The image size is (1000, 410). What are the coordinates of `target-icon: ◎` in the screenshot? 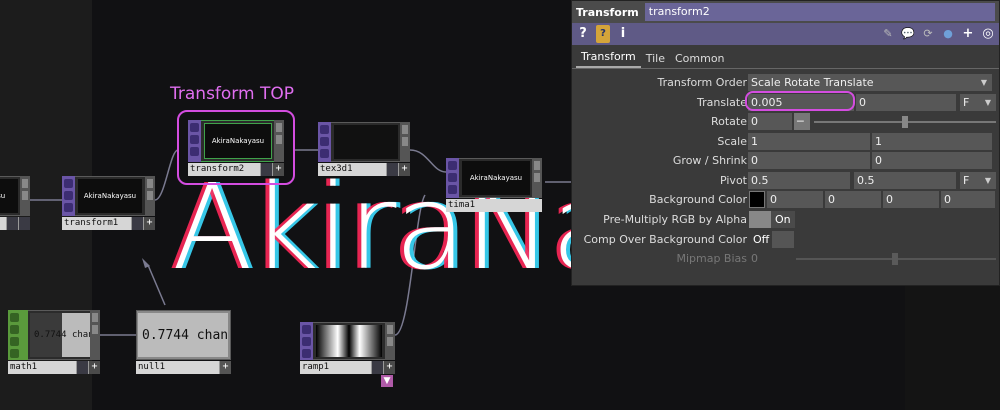 It's located at (988, 34).